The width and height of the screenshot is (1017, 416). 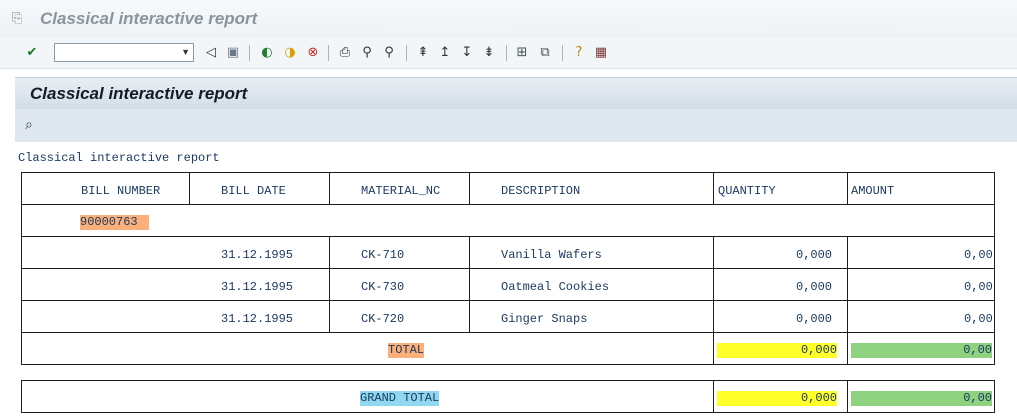 What do you see at coordinates (777, 350) in the screenshot?
I see `total-quantity: 0,000` at bounding box center [777, 350].